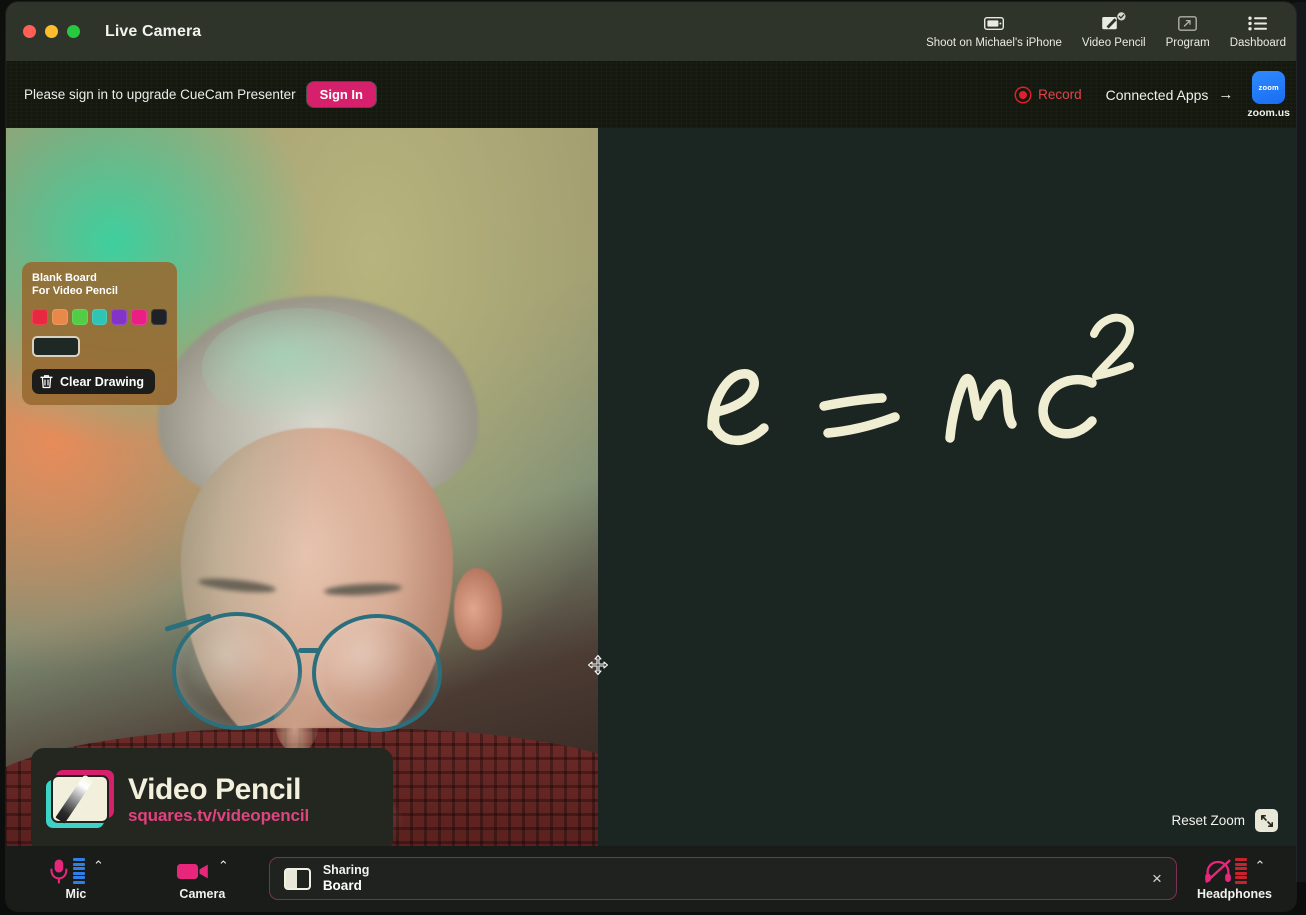 Image resolution: width=1306 pixels, height=915 pixels. I want to click on reset-zoom-button: Reset Zoom, so click(1224, 820).